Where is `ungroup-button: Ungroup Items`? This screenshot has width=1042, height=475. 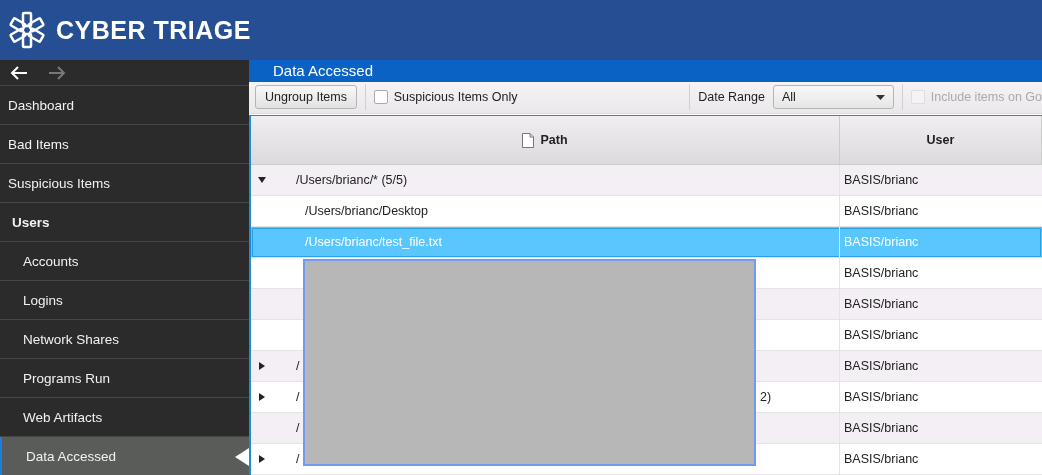
ungroup-button: Ungroup Items is located at coordinates (306, 97).